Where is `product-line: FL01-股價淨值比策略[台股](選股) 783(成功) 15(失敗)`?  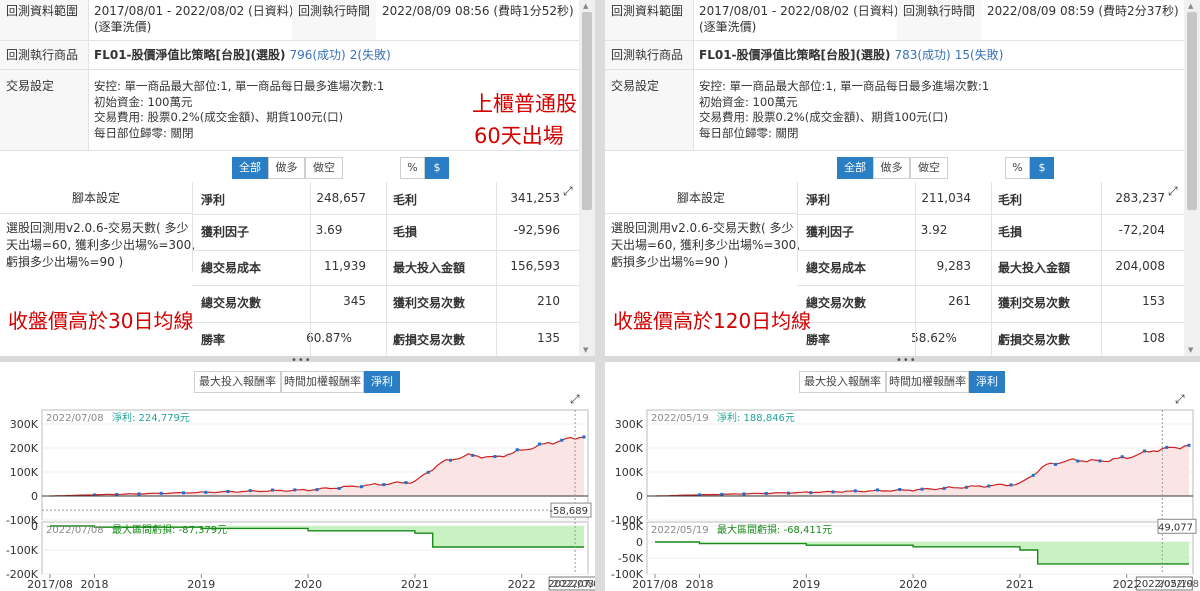 product-line: FL01-股價淨值比策略[台股](選股) 783(成功) 15(失敗) is located at coordinates (851, 55).